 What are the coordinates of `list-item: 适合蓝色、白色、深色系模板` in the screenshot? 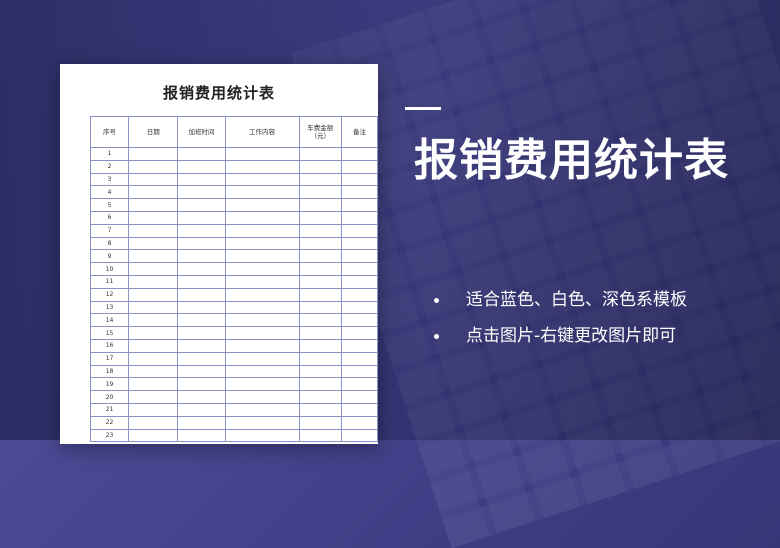 It's located at (602, 306).